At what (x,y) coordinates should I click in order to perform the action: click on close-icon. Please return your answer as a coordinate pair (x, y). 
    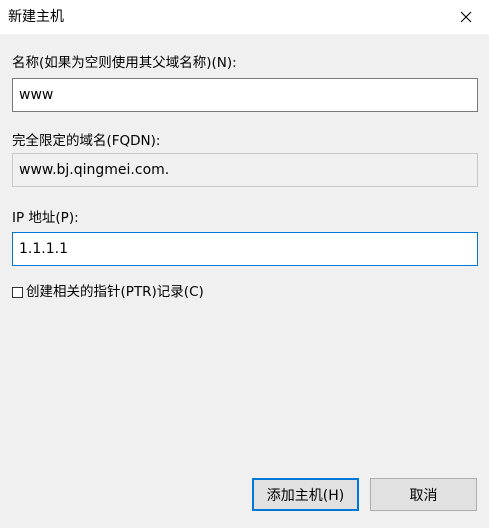
    Looking at the image, I should click on (466, 17).